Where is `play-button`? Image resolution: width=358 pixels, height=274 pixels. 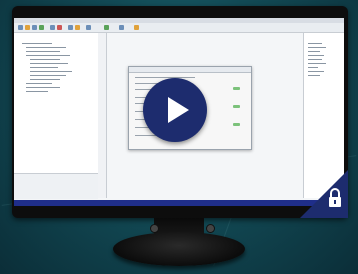
play-button is located at coordinates (175, 110).